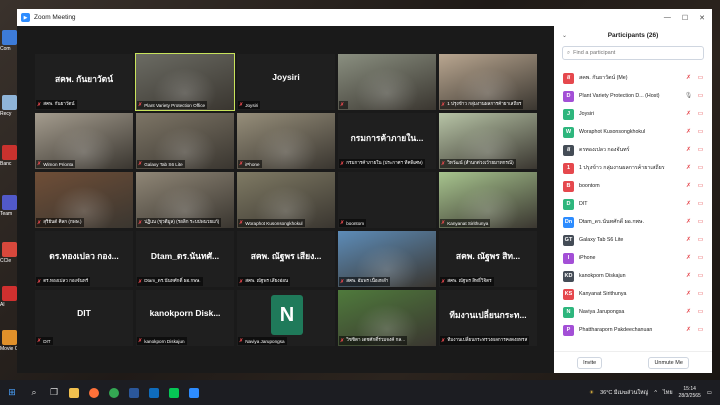  Describe the element at coordinates (286, 141) in the screenshot. I see `participant-tile: ✗ iPhone` at that location.